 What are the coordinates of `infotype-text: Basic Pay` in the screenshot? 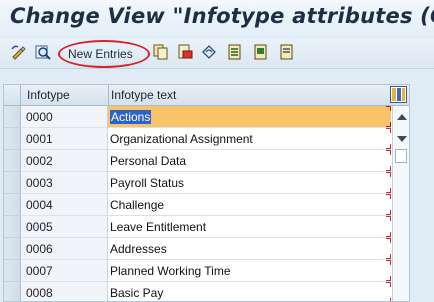 It's located at (137, 293).